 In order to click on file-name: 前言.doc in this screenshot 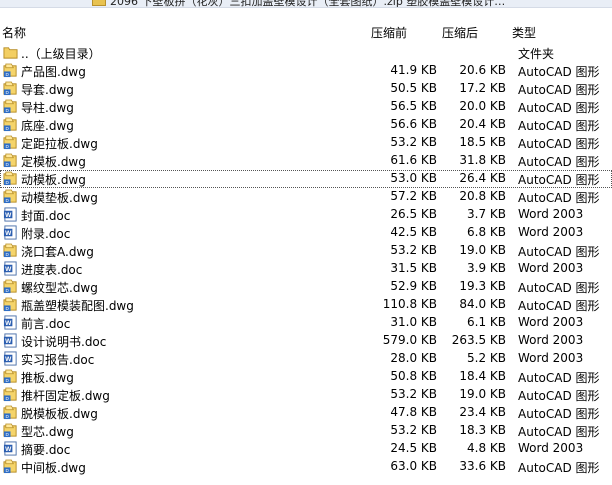, I will do `click(46, 324)`.